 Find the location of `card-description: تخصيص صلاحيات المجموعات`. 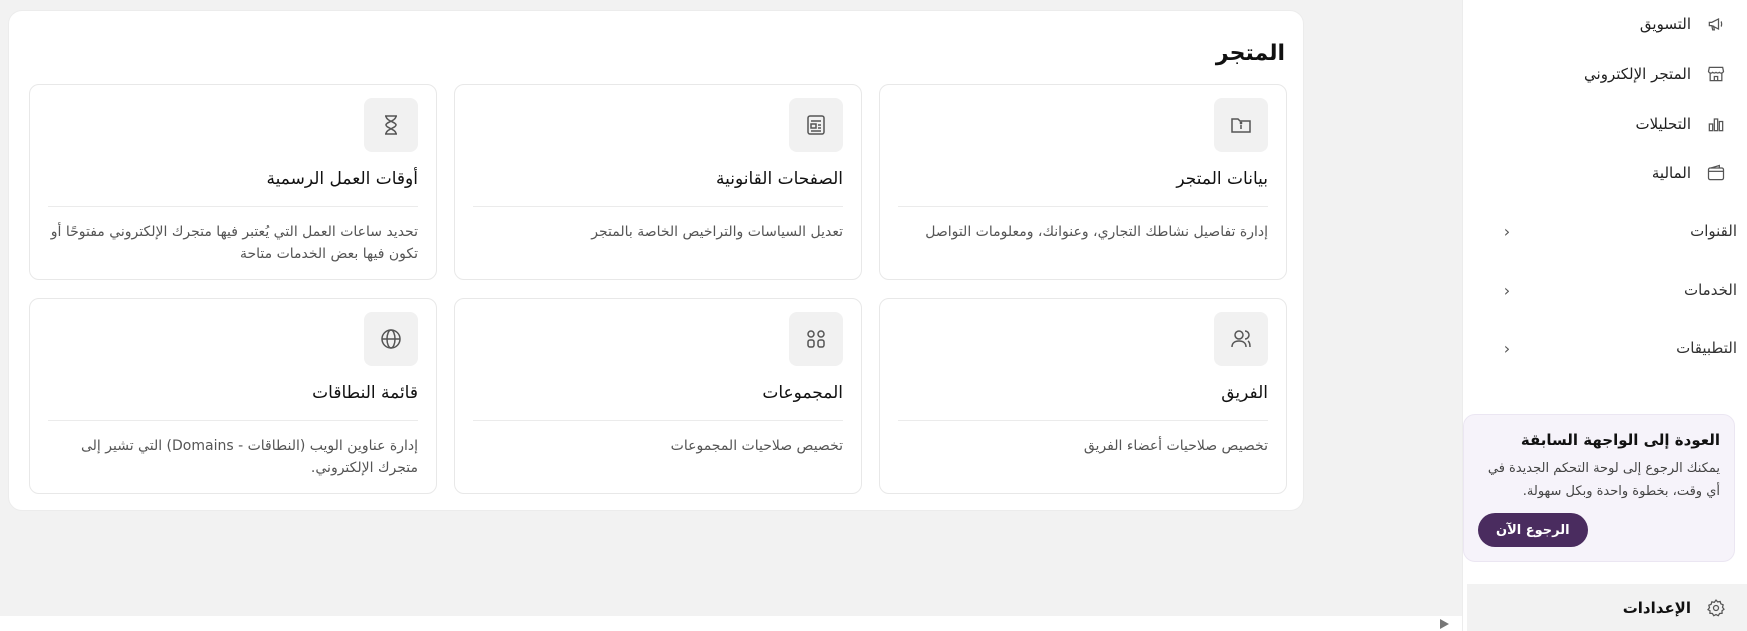

card-description: تخصيص صلاحيات المجموعات is located at coordinates (756, 446).